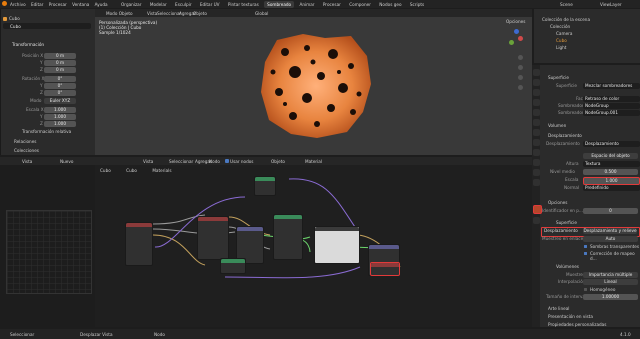  Describe the element at coordinates (183, 4) in the screenshot. I see `tab-esculpir: Esculpir` at that location.